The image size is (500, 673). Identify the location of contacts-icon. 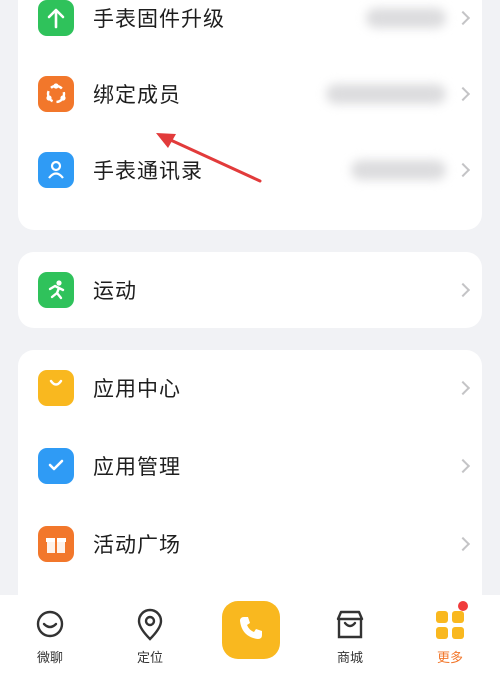
(56, 170).